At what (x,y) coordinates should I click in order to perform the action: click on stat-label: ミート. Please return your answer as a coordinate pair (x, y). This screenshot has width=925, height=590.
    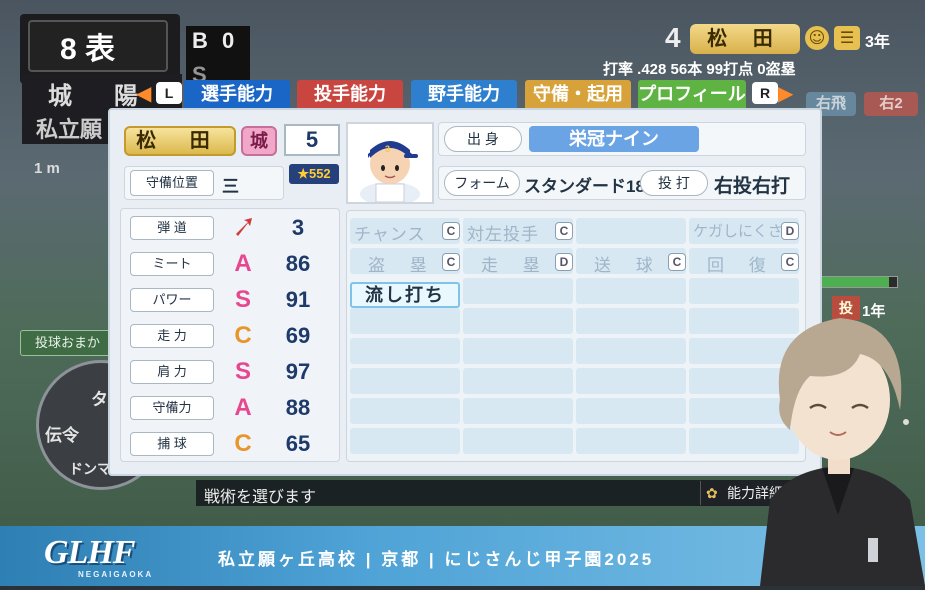
    Looking at the image, I should click on (172, 264).